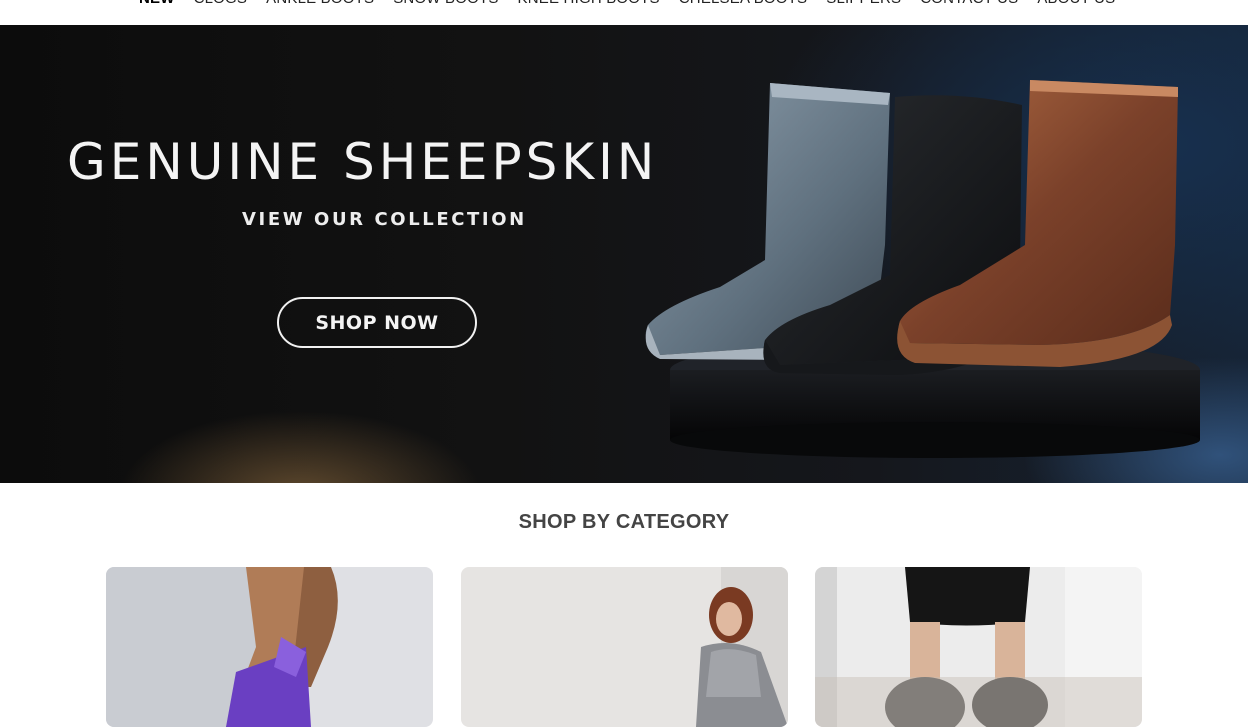  Describe the element at coordinates (863, 4) in the screenshot. I see `nav-item-slippers: SLIPPERS` at that location.